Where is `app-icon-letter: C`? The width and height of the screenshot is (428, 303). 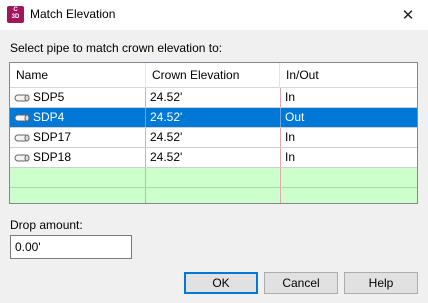
app-icon-letter: C is located at coordinates (15, 10).